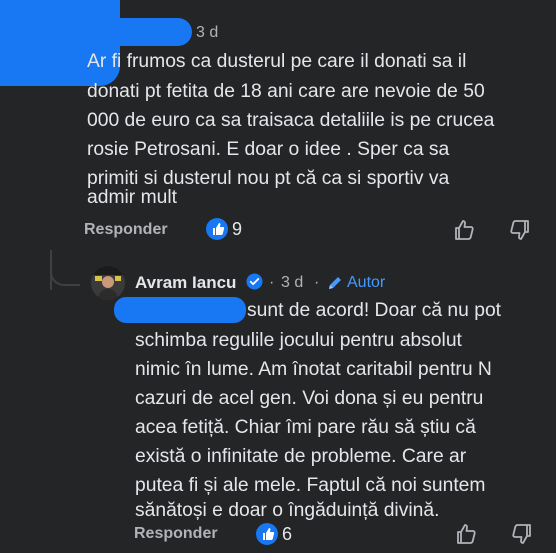 The height and width of the screenshot is (553, 556). Describe the element at coordinates (366, 282) in the screenshot. I see `author-badge: Autor` at that location.